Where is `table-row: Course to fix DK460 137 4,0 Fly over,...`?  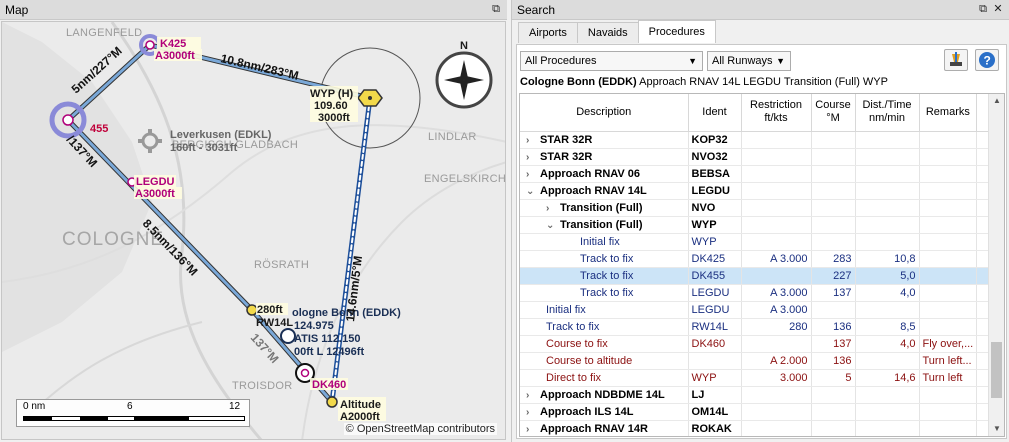 table-row: Course to fix DK460 137 4,0 Fly over,... is located at coordinates (756, 344).